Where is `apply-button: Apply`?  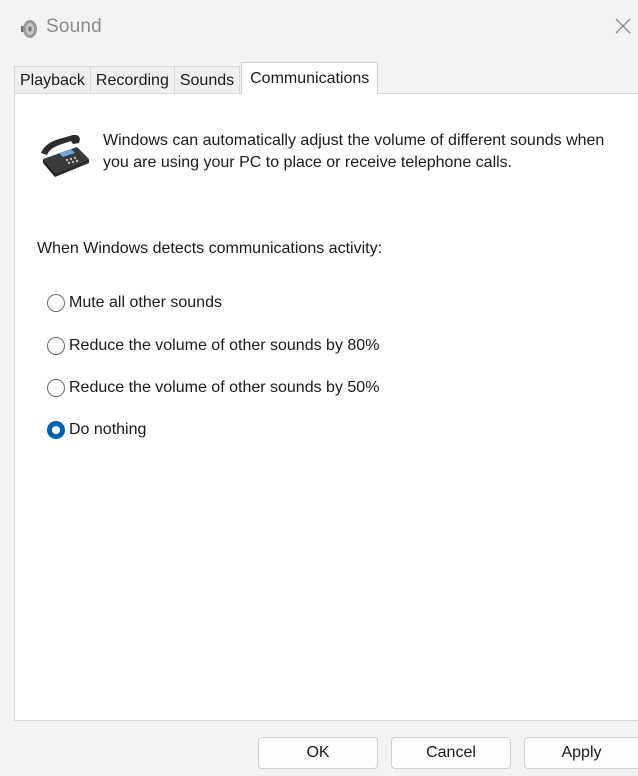
apply-button: Apply is located at coordinates (581, 753).